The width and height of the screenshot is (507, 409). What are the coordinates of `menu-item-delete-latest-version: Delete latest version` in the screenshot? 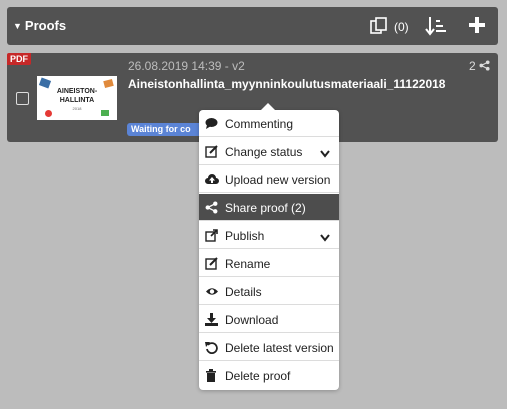 It's located at (269, 347).